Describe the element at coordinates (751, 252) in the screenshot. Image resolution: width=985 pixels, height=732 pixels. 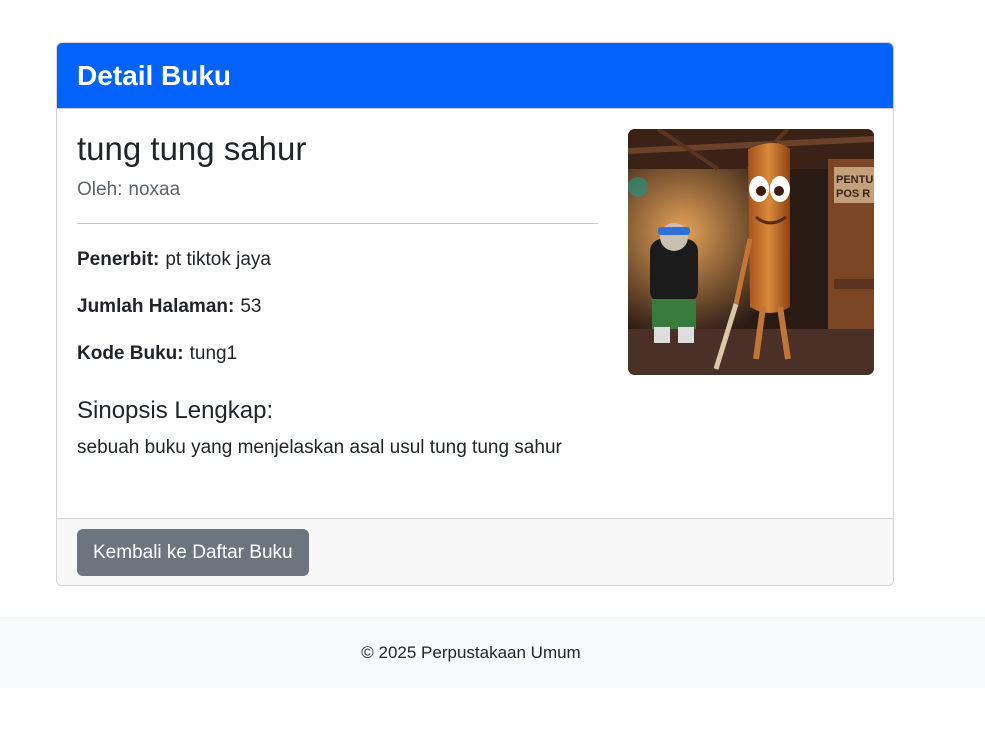
I see `book-cover-image: PENTU POS R` at that location.